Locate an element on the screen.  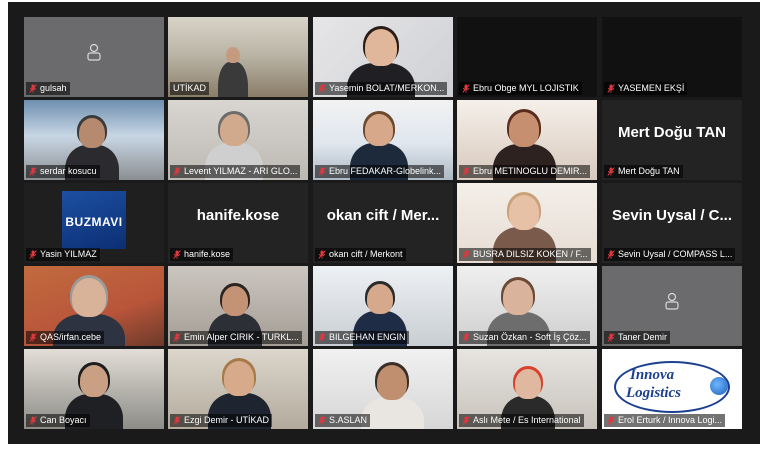
participant-tile: gulsah is located at coordinates (94, 57).